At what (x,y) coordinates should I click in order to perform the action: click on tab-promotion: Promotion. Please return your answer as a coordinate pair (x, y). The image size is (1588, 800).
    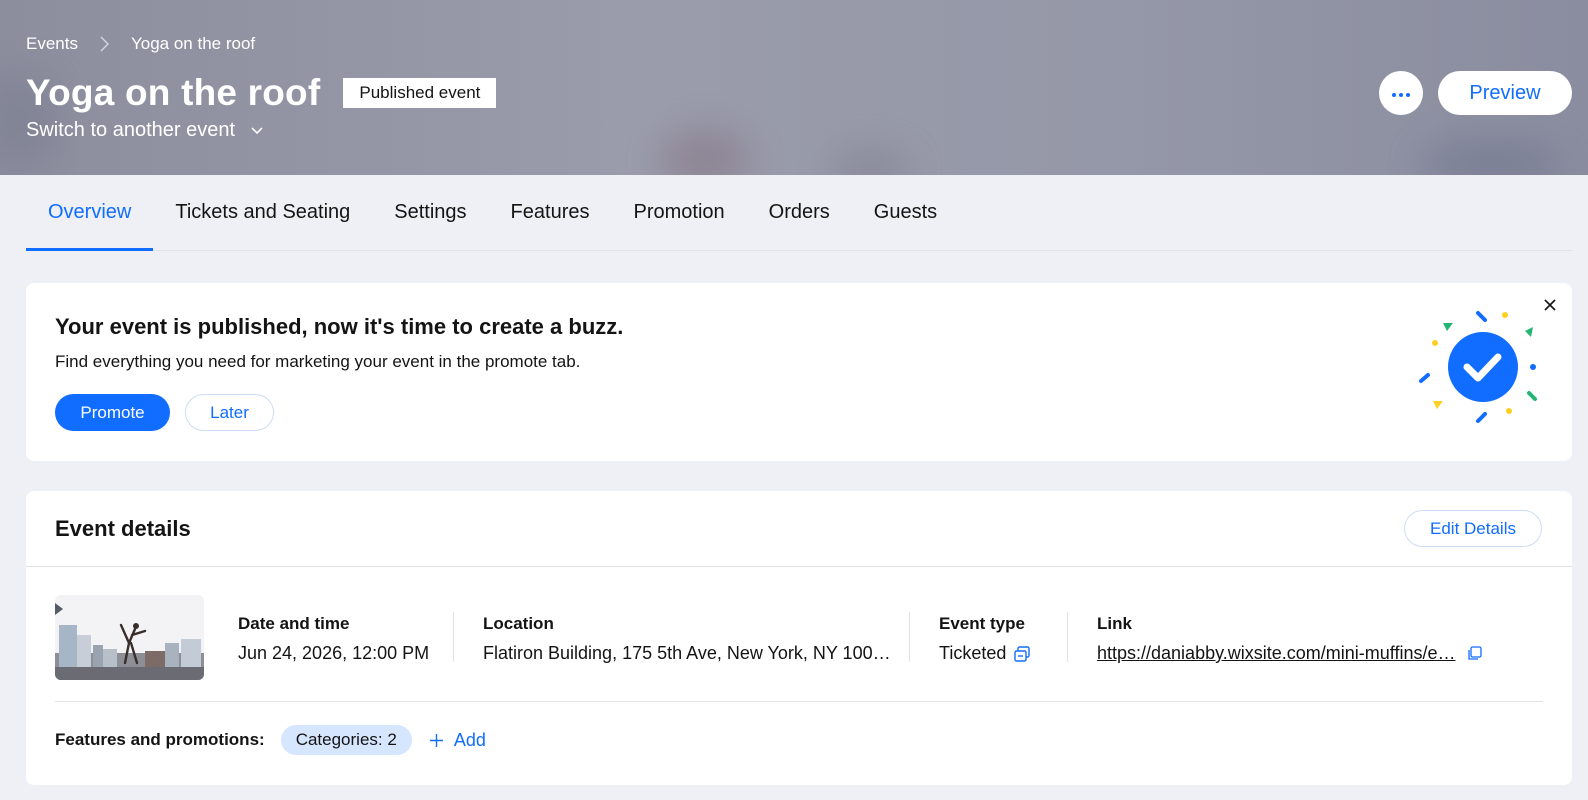
    Looking at the image, I should click on (678, 212).